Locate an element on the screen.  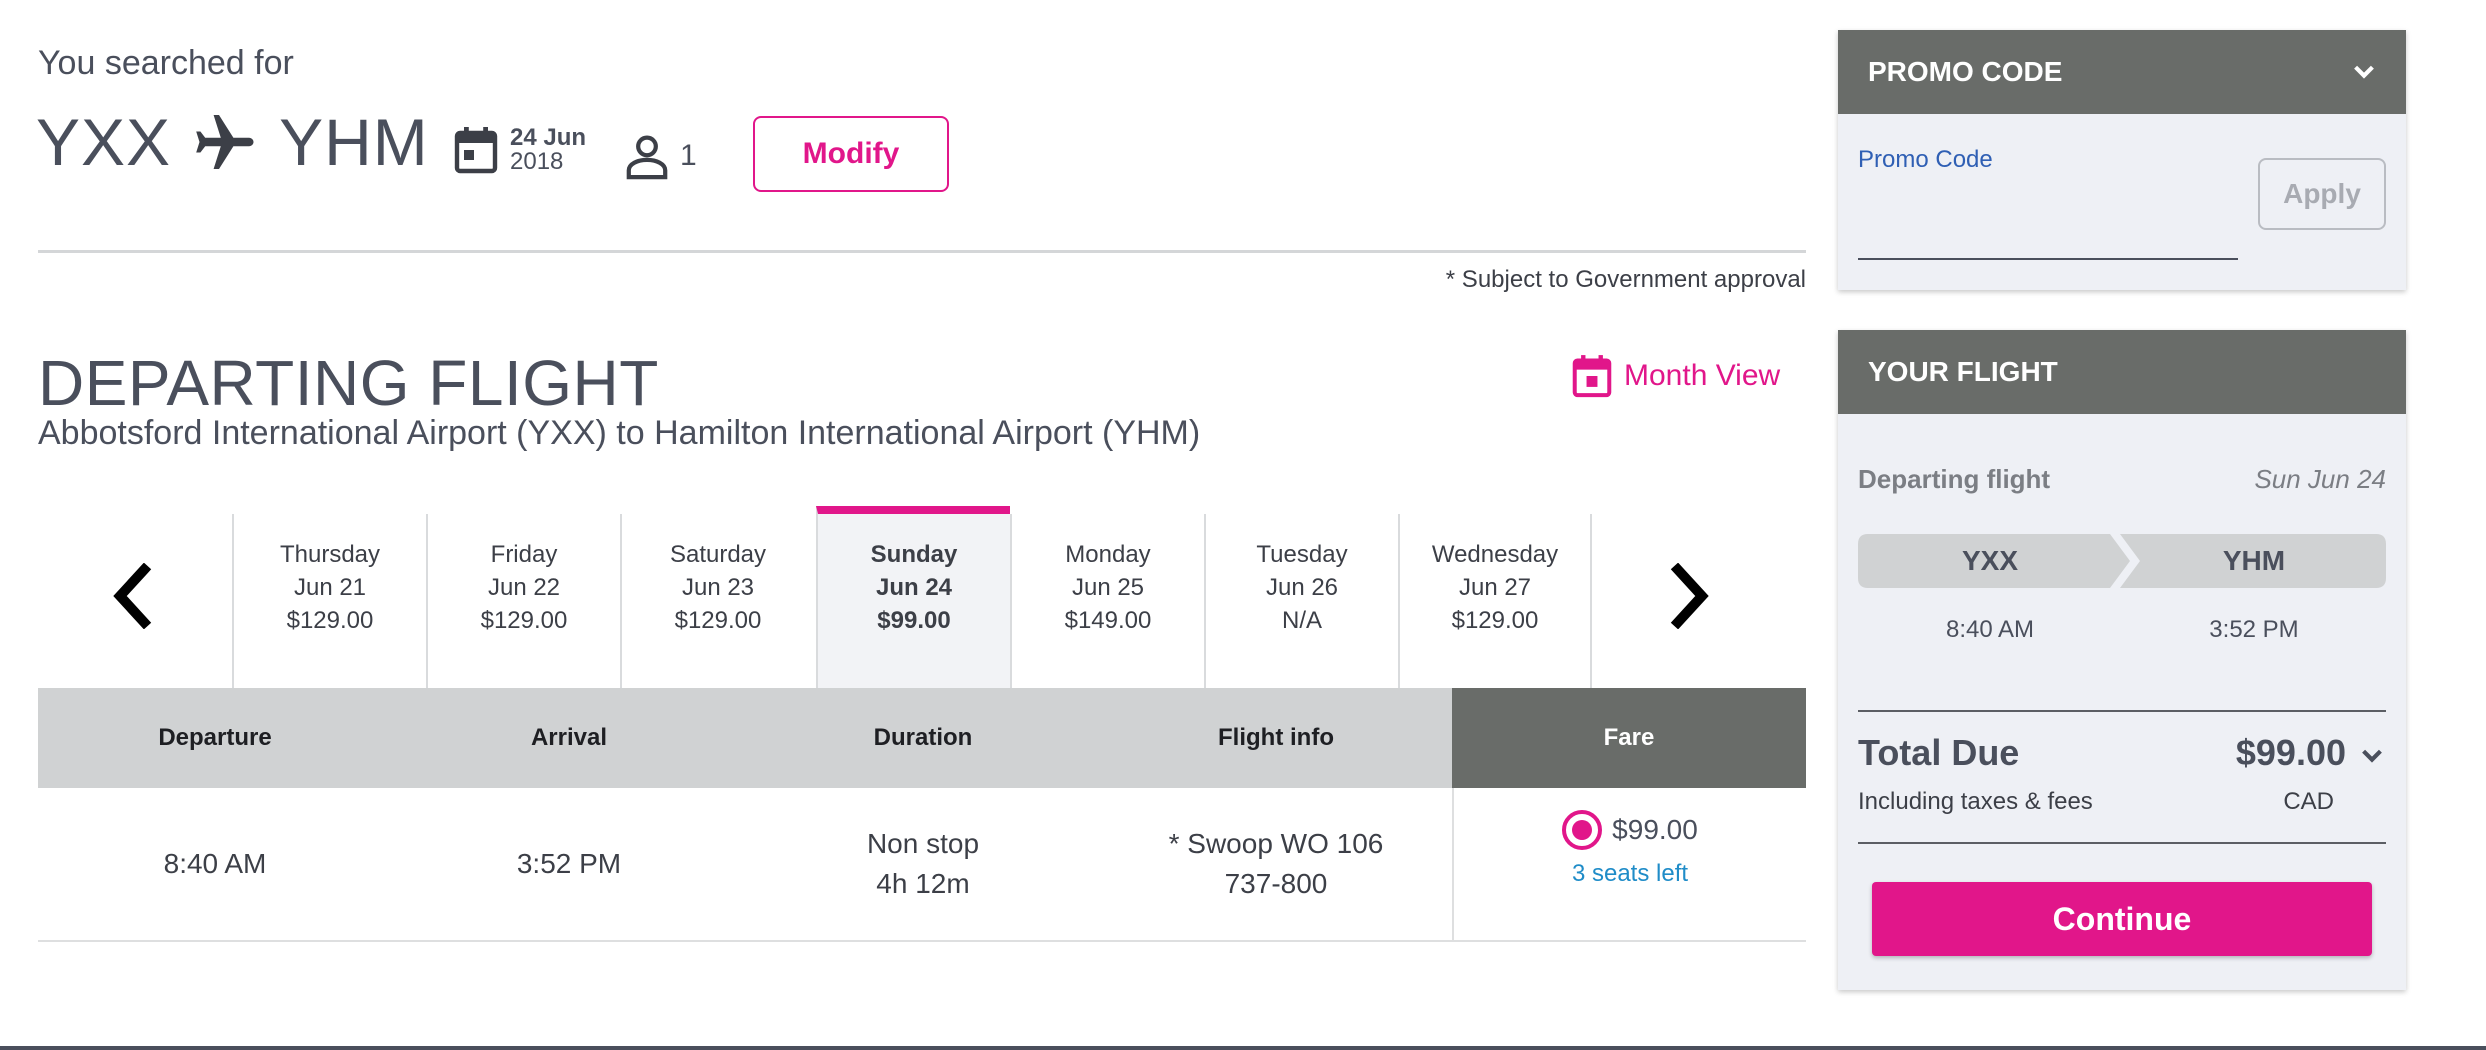
date-tab-saturday: Saturday Jun 23 $129.00 is located at coordinates (717, 601).